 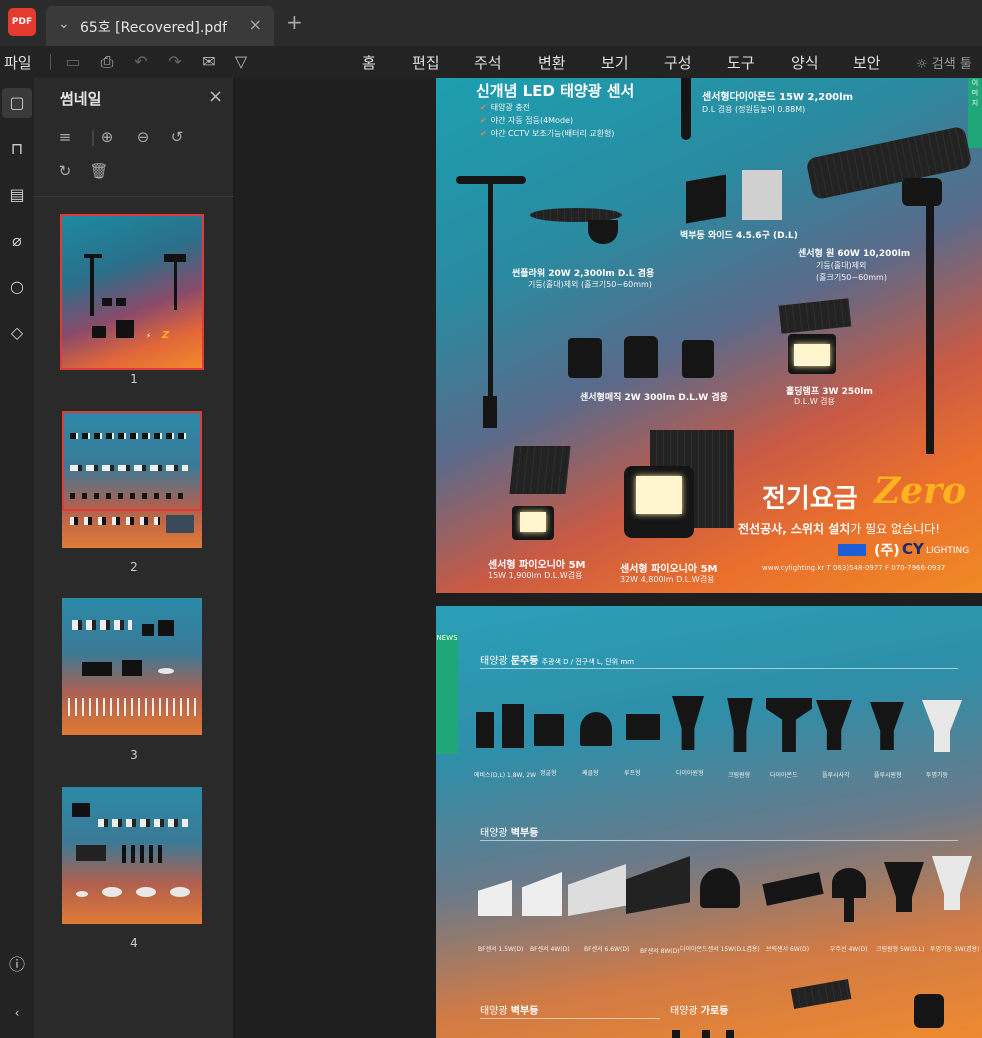 I want to click on print-icon: ⎙, so click(x=107, y=62).